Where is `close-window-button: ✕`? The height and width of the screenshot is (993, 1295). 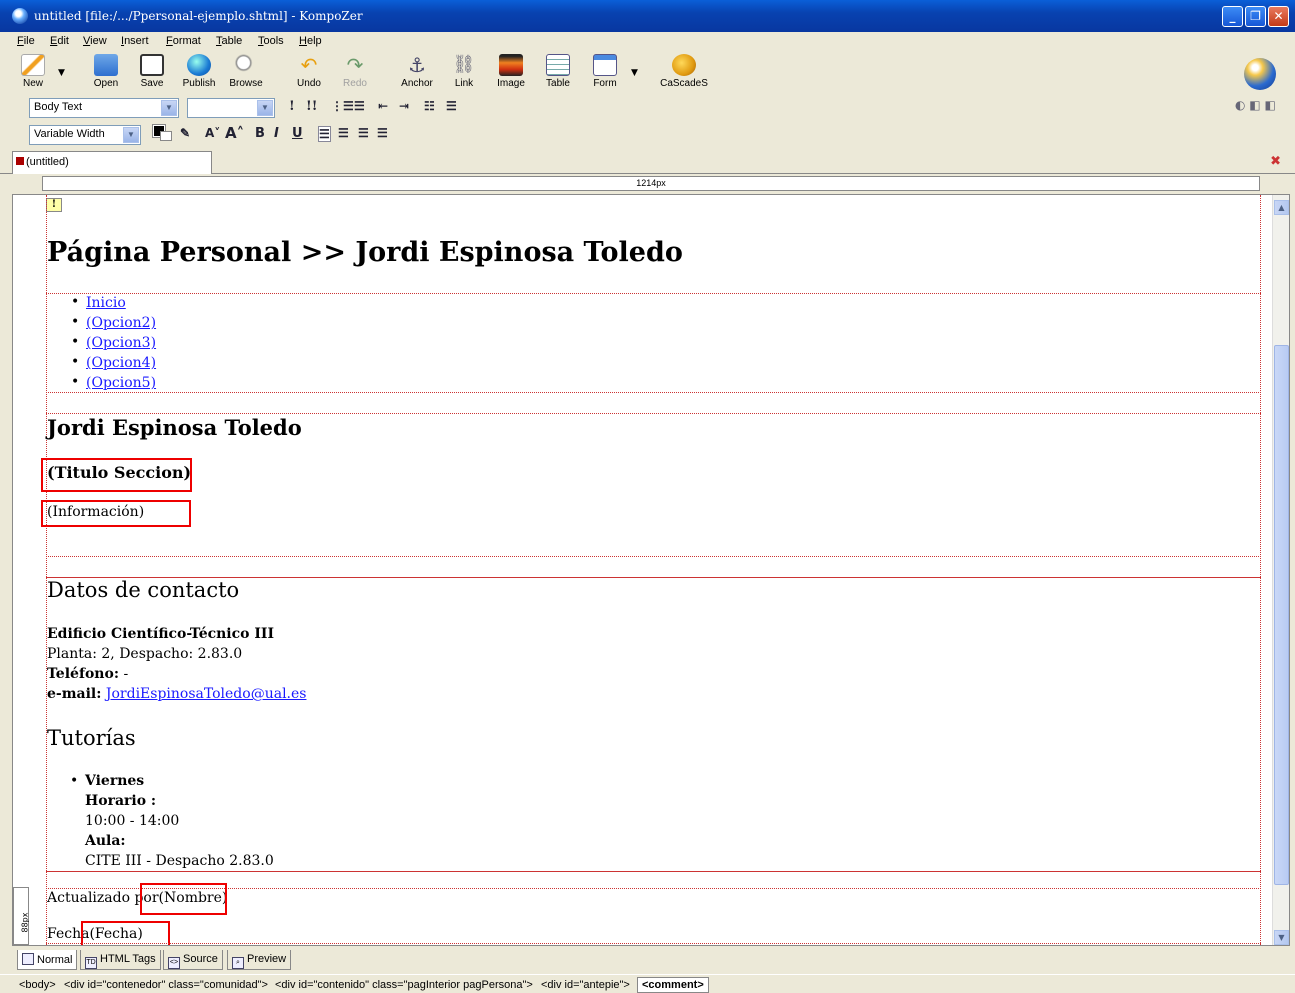
close-window-button: ✕ is located at coordinates (1278, 16).